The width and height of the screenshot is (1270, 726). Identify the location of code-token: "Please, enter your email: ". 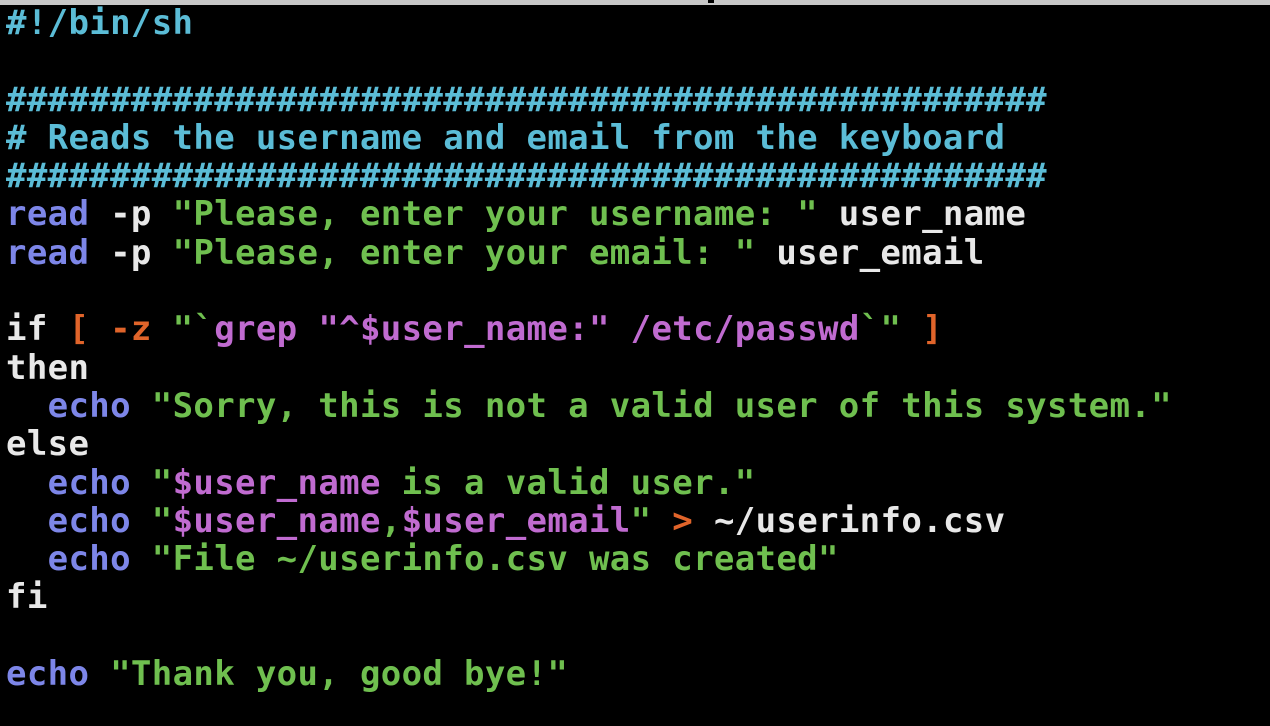
(464, 252).